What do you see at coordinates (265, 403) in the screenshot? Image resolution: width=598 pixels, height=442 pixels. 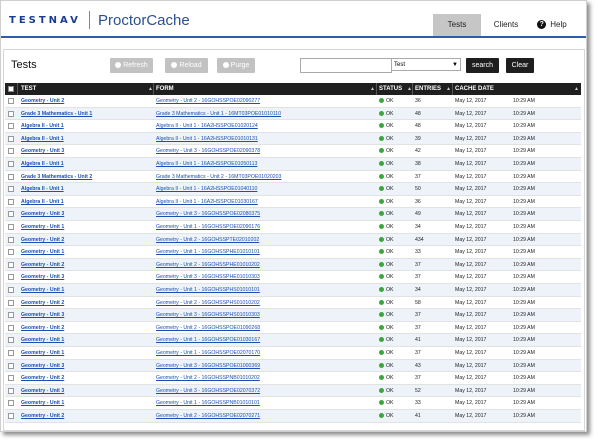 I see `form-link: Geometry - Unit 1 - 16GOHSSPNB01010101` at bounding box center [265, 403].